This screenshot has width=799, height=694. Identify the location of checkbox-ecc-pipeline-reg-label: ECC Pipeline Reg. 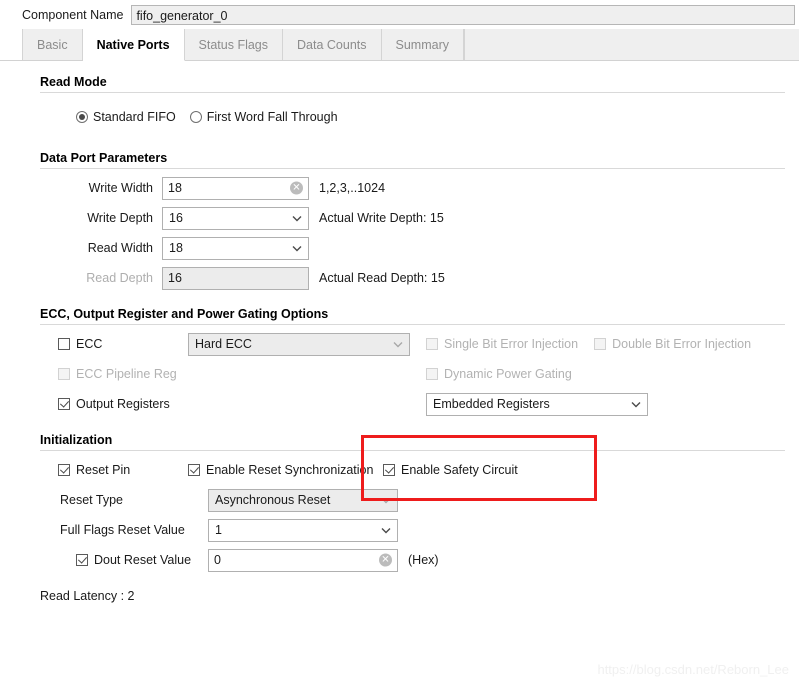
(126, 374).